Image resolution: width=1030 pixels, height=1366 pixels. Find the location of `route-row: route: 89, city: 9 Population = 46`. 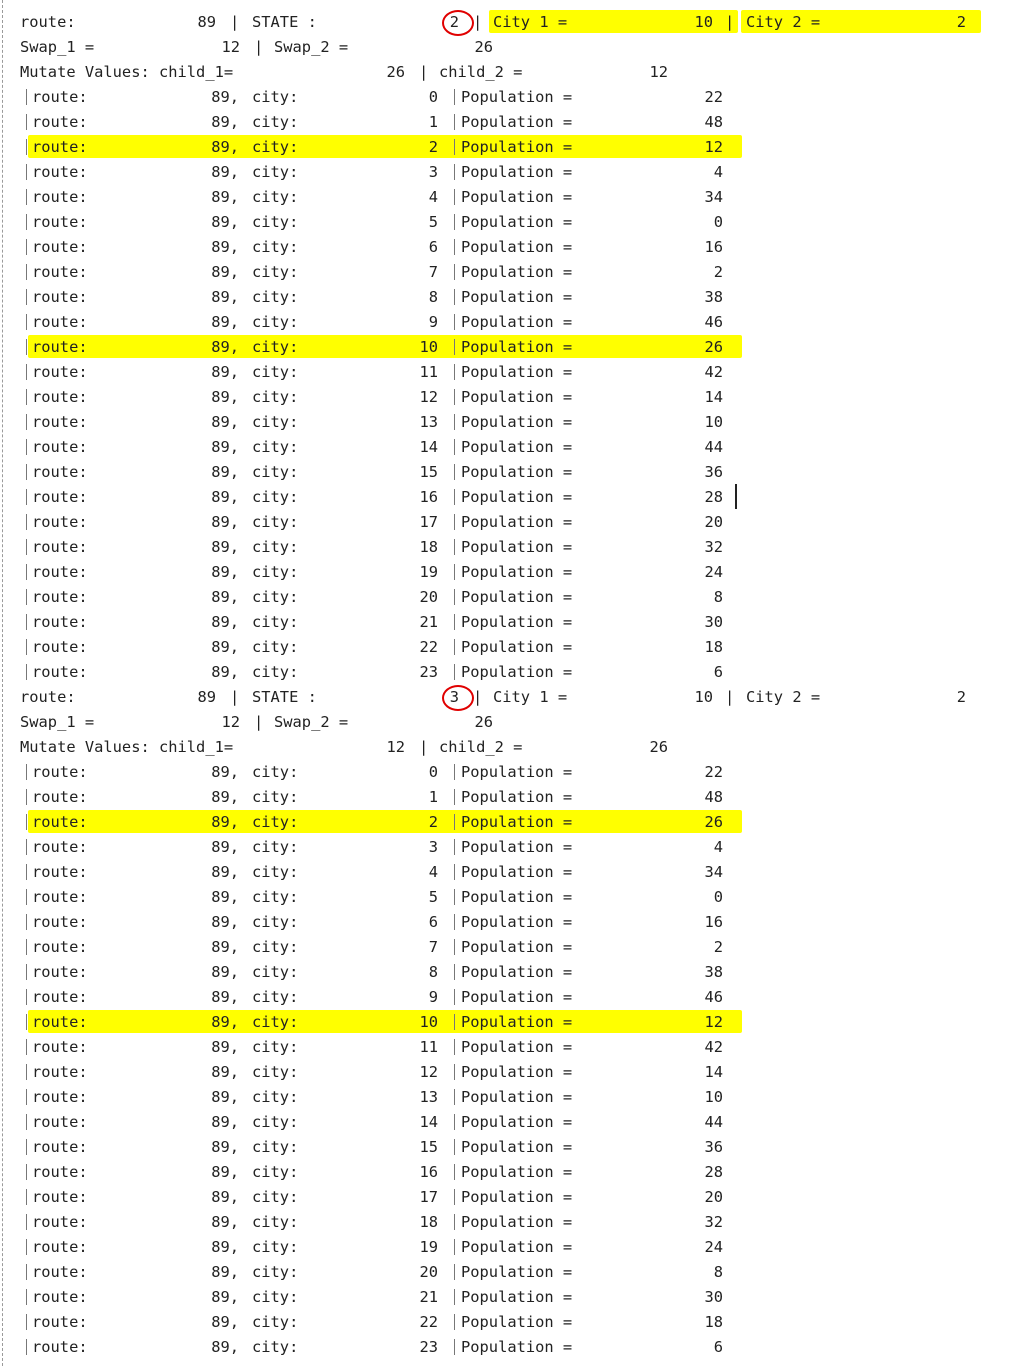

route-row: route: 89, city: 9 Population = 46 is located at coordinates (515, 322).